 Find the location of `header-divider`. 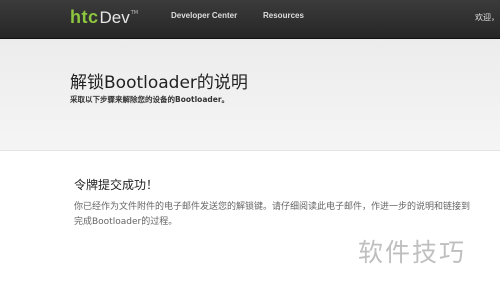

header-divider is located at coordinates (250, 150).